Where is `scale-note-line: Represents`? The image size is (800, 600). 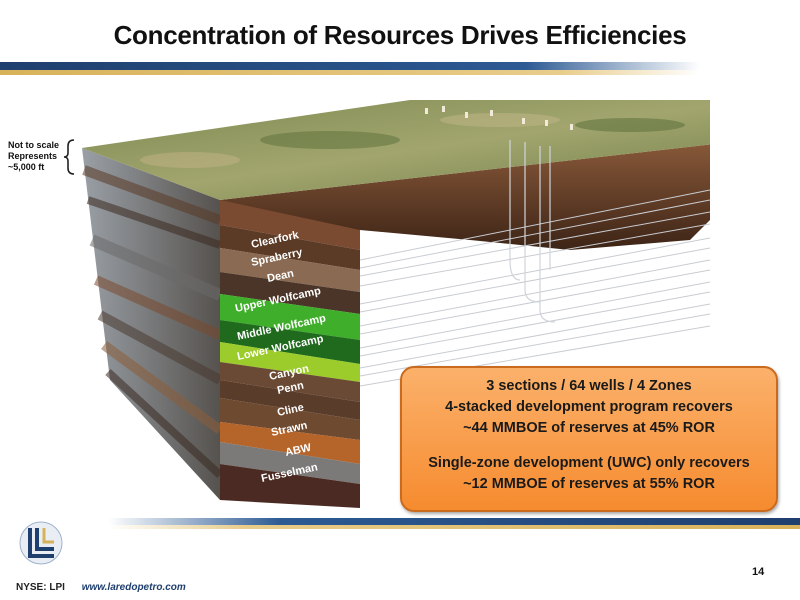
scale-note-line: Represents is located at coordinates (33, 156).